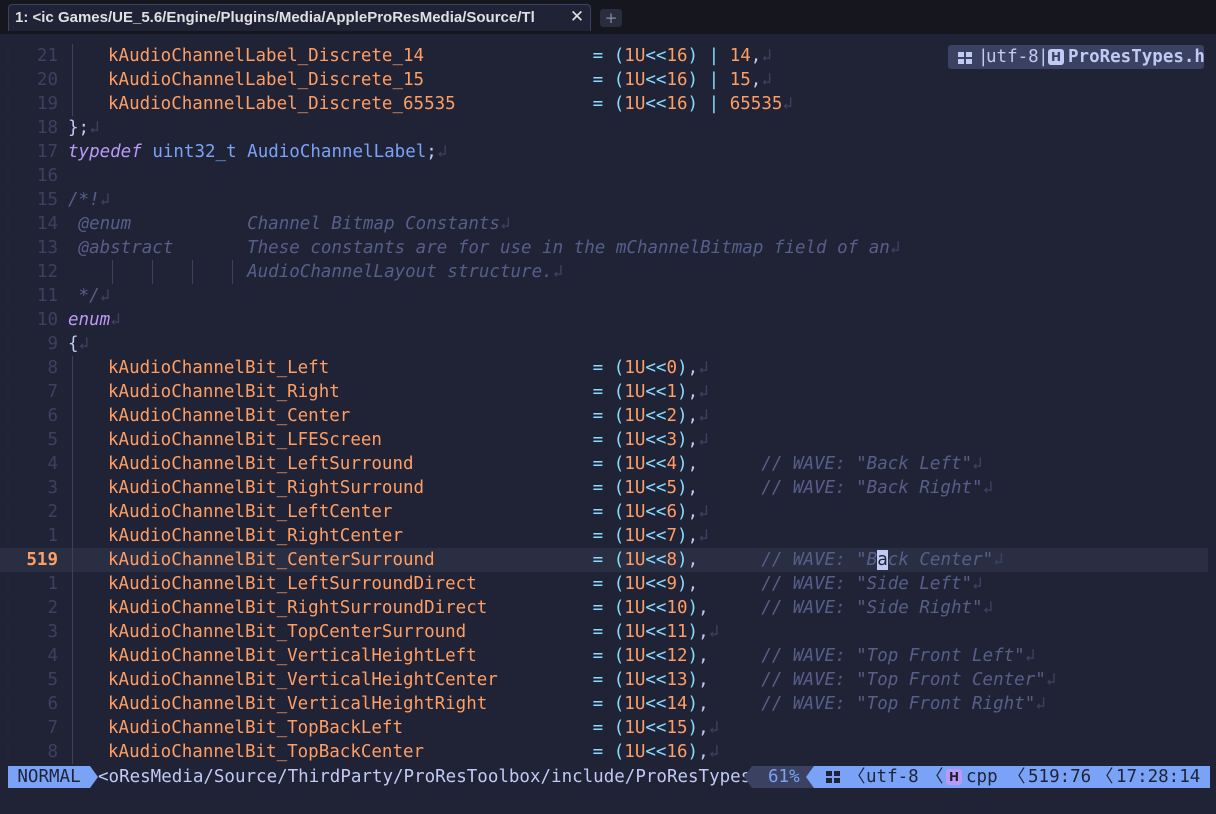 Image resolution: width=1216 pixels, height=814 pixels. Describe the element at coordinates (604, 152) in the screenshot. I see `code-line: ⋮ 17 typedef uint32_t AudioChannelLabel;↲` at that location.